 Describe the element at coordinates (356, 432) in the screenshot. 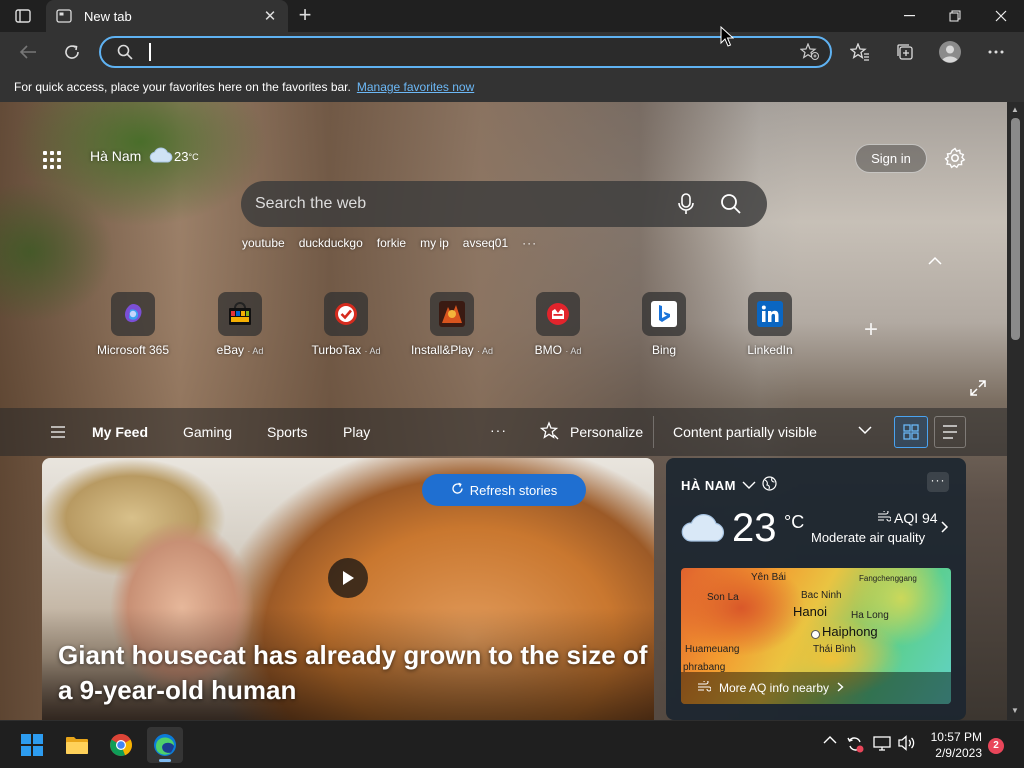

I see `tab-play: Play` at that location.